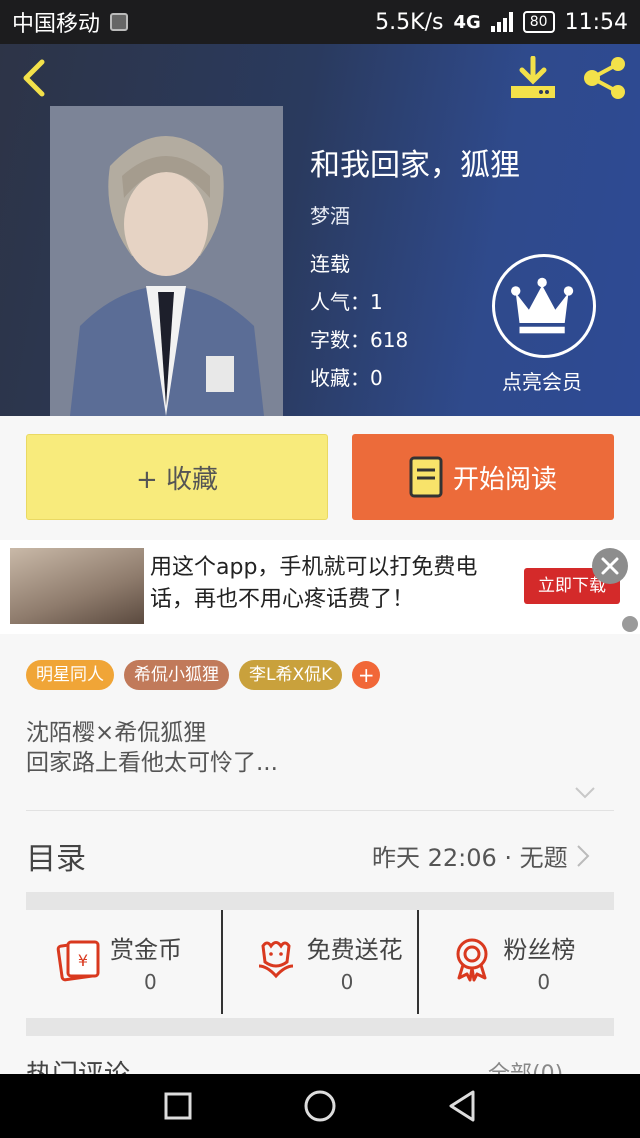  I want to click on share-icon, so click(605, 78).